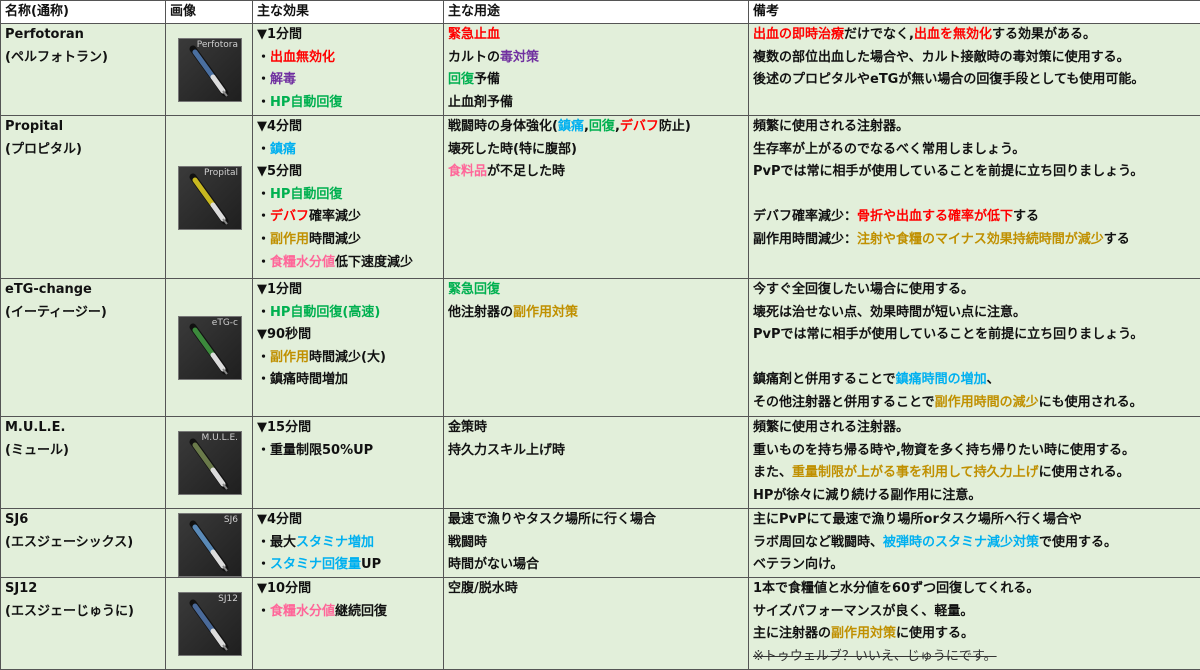 This screenshot has width=1200, height=670. What do you see at coordinates (468, 542) in the screenshot?
I see `usage-text: 戦闘時` at bounding box center [468, 542].